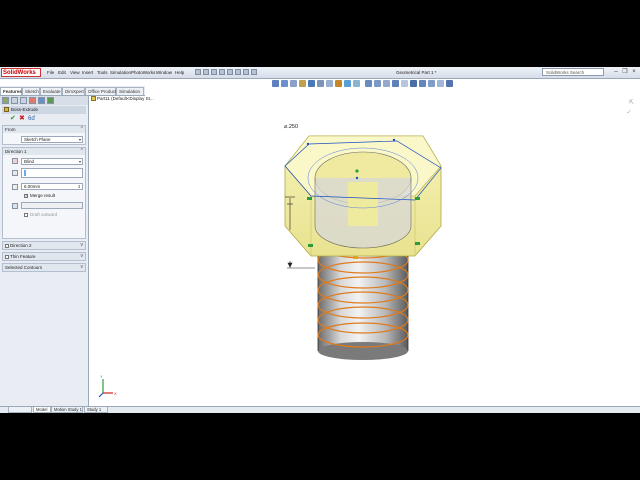 This screenshot has height=480, width=640. Describe the element at coordinates (573, 72) in the screenshot. I see `search-input: SolidWorks Search` at that location.